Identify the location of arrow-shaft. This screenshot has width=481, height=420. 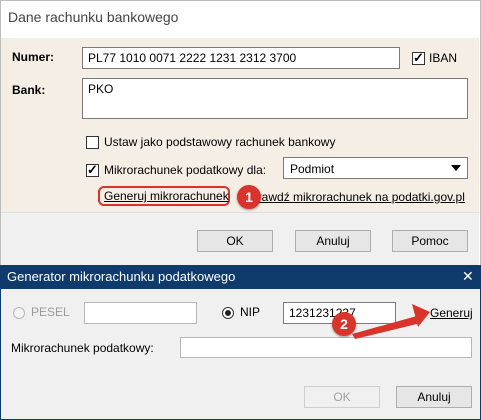
(388, 326).